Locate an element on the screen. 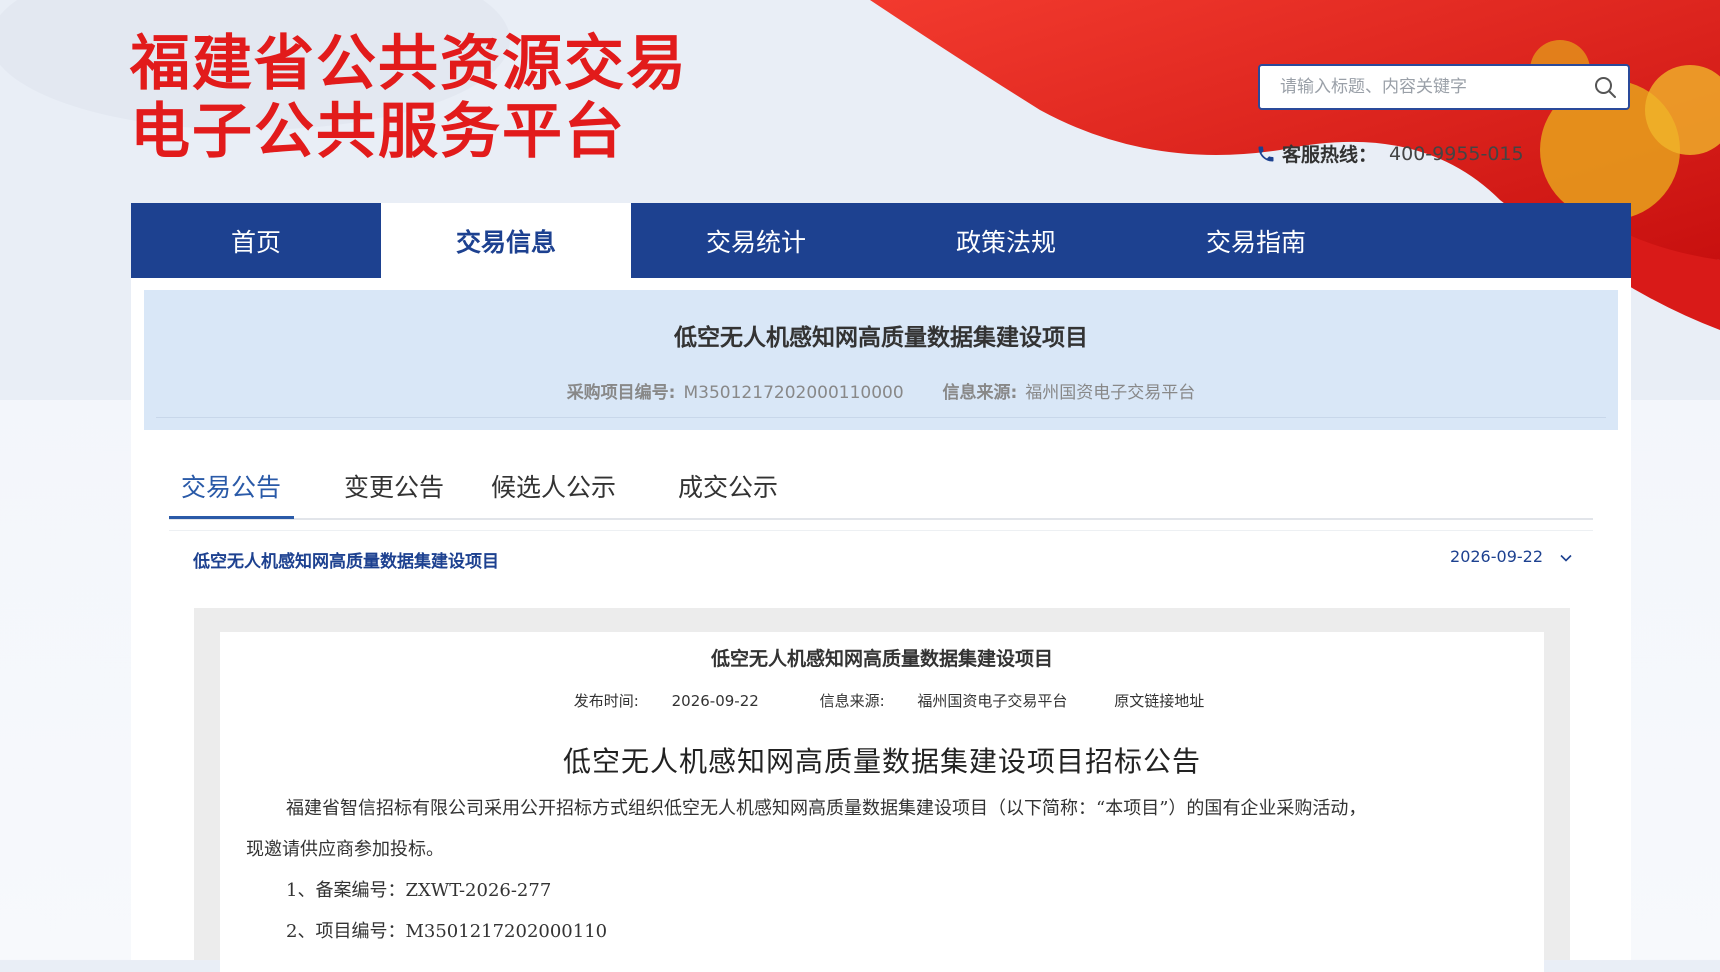 The height and width of the screenshot is (972, 1720). doc-item-project-number: 2、项目编号：M3501217202000110 is located at coordinates (447, 931).